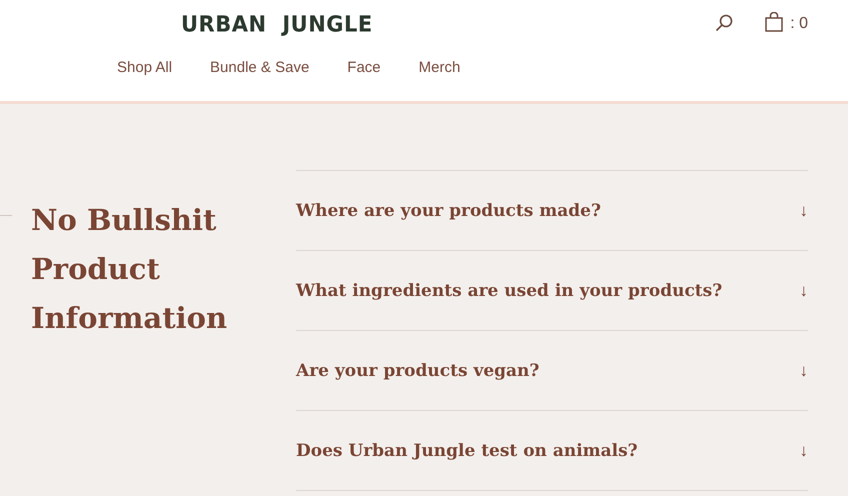 This screenshot has height=496, width=848. What do you see at coordinates (552, 371) in the screenshot?
I see `faq-item: Are your products vegan? ↓` at bounding box center [552, 371].